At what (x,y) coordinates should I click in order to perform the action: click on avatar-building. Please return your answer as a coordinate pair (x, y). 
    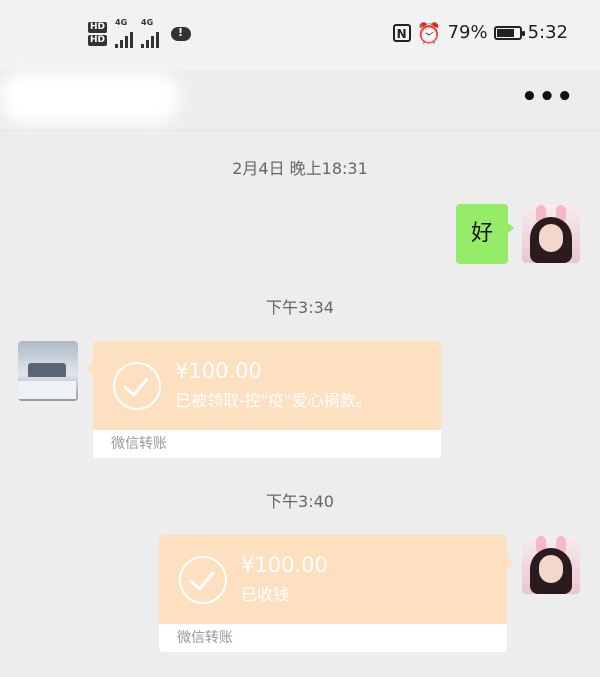
    Looking at the image, I should click on (47, 370).